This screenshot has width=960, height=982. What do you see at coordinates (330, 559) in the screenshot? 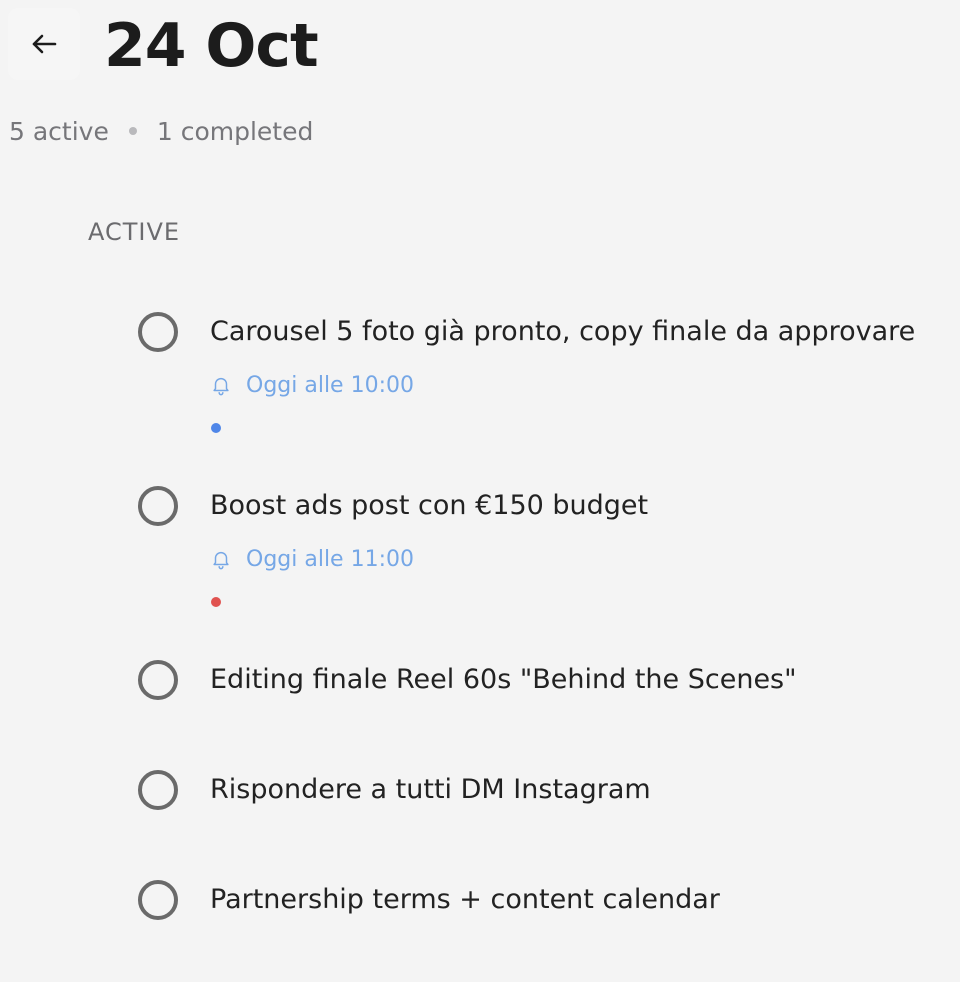
I see `reminder-time: Oggi alle 11:00` at bounding box center [330, 559].